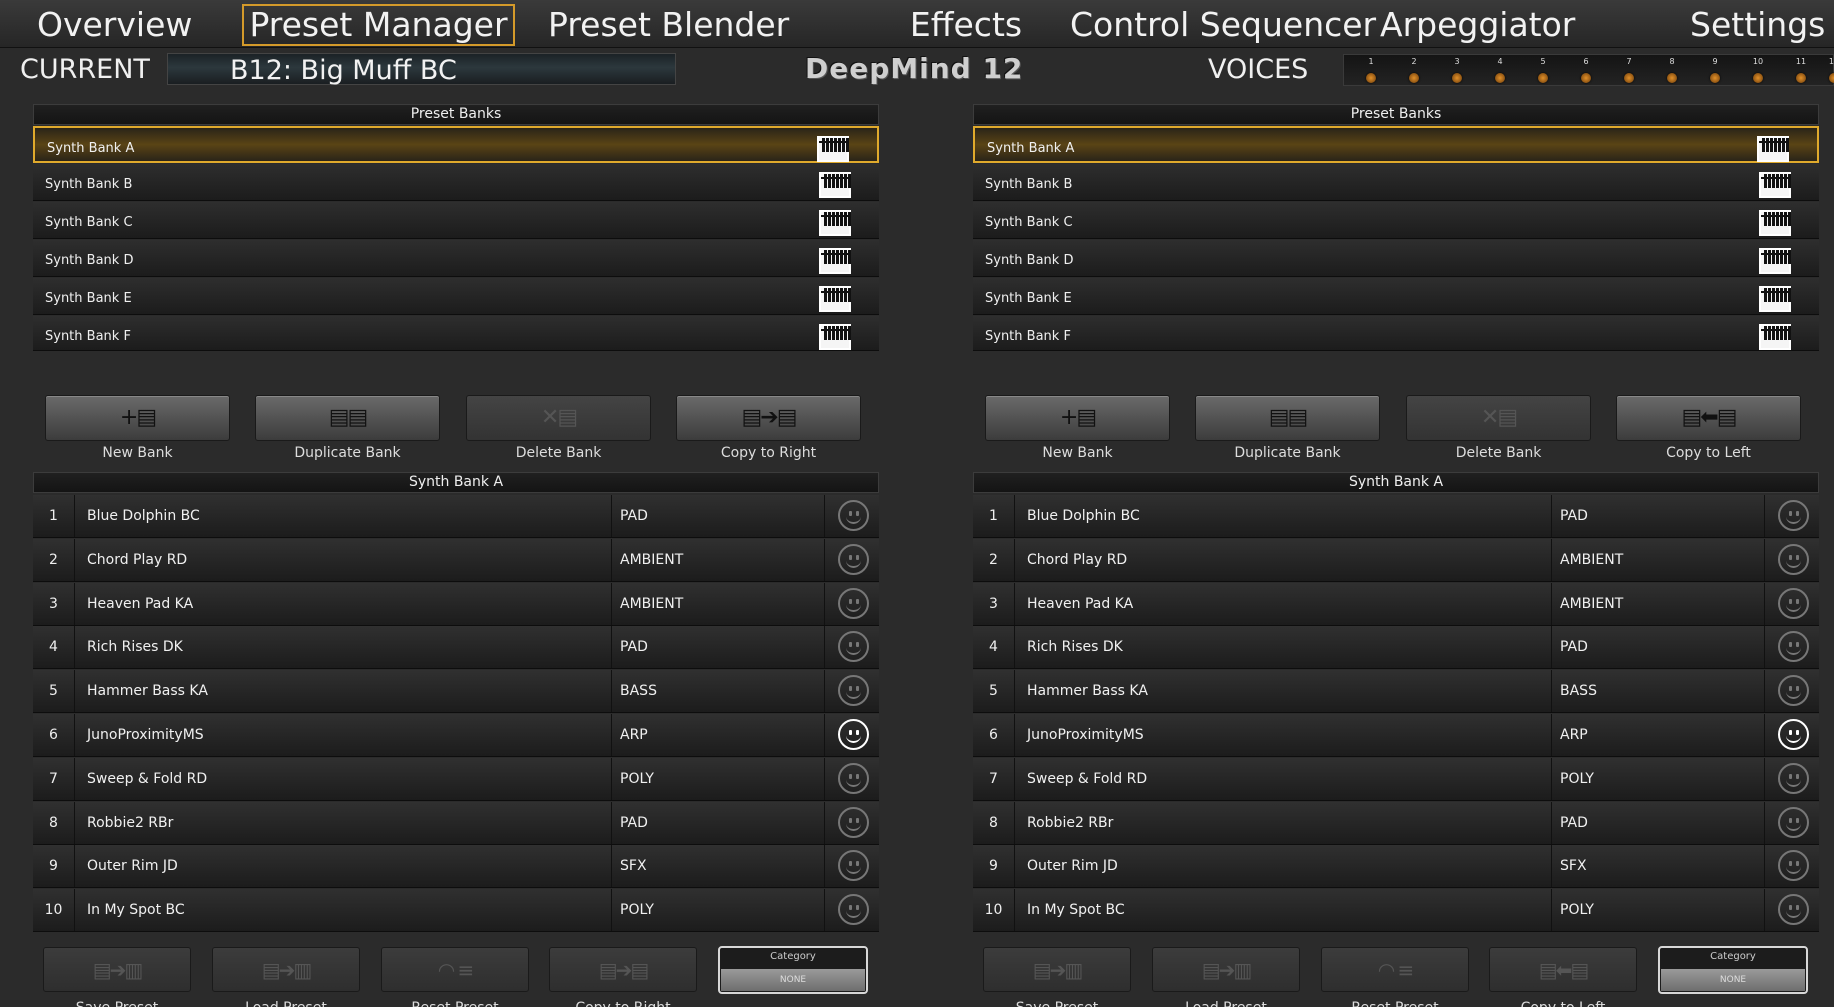 The height and width of the screenshot is (1007, 1834). I want to click on tab-preset-blender: Preset Blender, so click(668, 25).